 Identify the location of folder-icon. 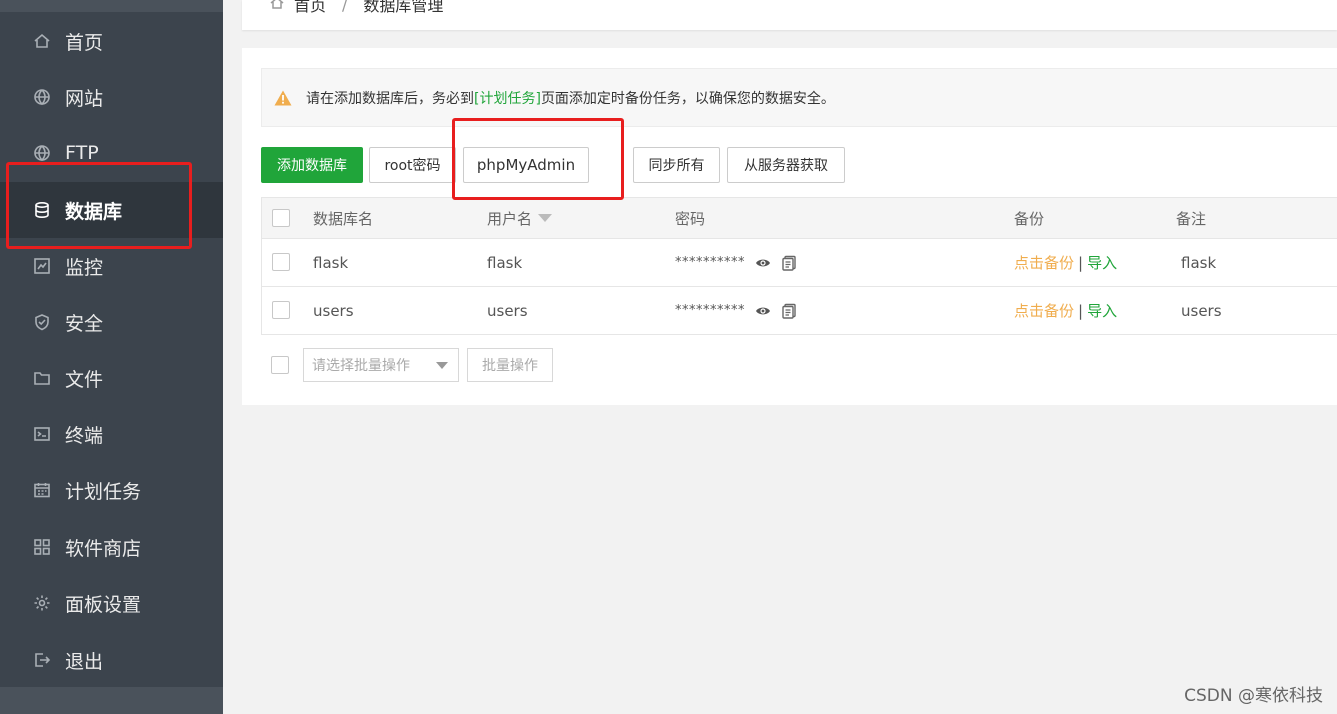
(42, 378).